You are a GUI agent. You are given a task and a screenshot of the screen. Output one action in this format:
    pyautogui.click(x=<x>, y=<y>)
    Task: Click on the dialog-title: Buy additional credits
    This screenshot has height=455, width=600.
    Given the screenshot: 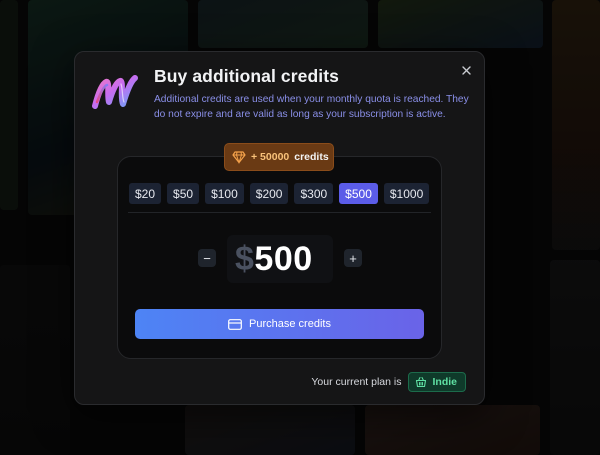 What is the action you would take?
    pyautogui.click(x=247, y=76)
    